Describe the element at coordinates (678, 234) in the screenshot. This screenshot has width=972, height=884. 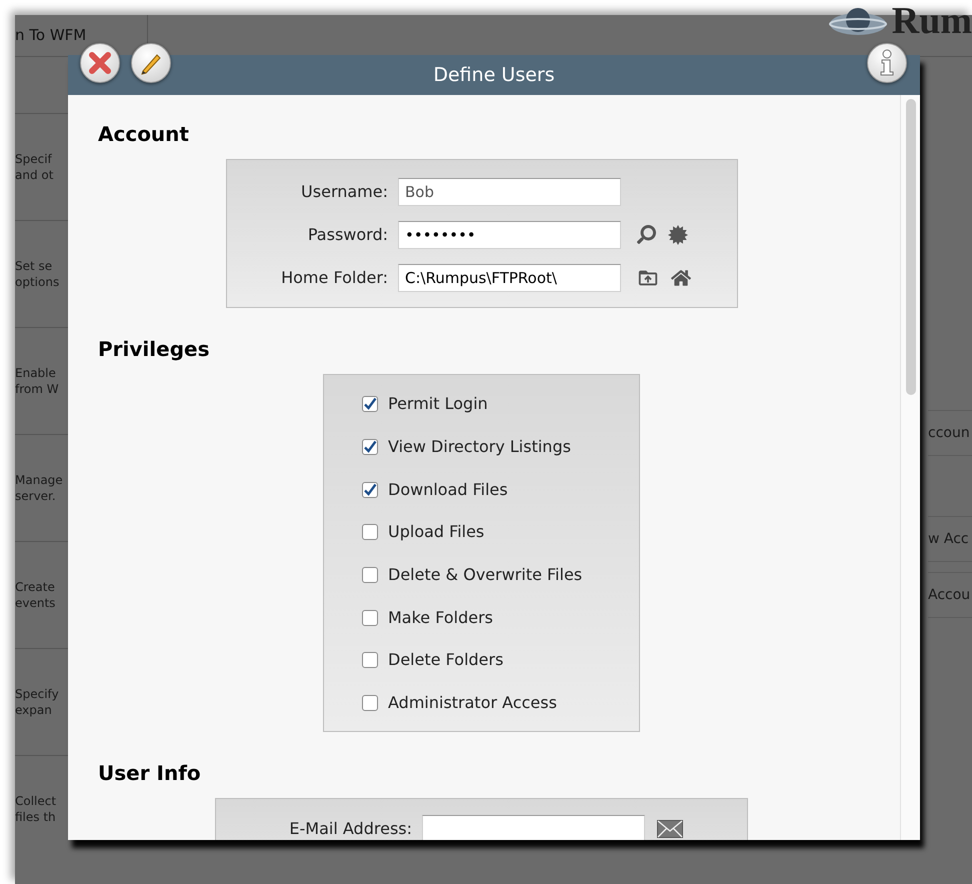
I see `burst-icon` at that location.